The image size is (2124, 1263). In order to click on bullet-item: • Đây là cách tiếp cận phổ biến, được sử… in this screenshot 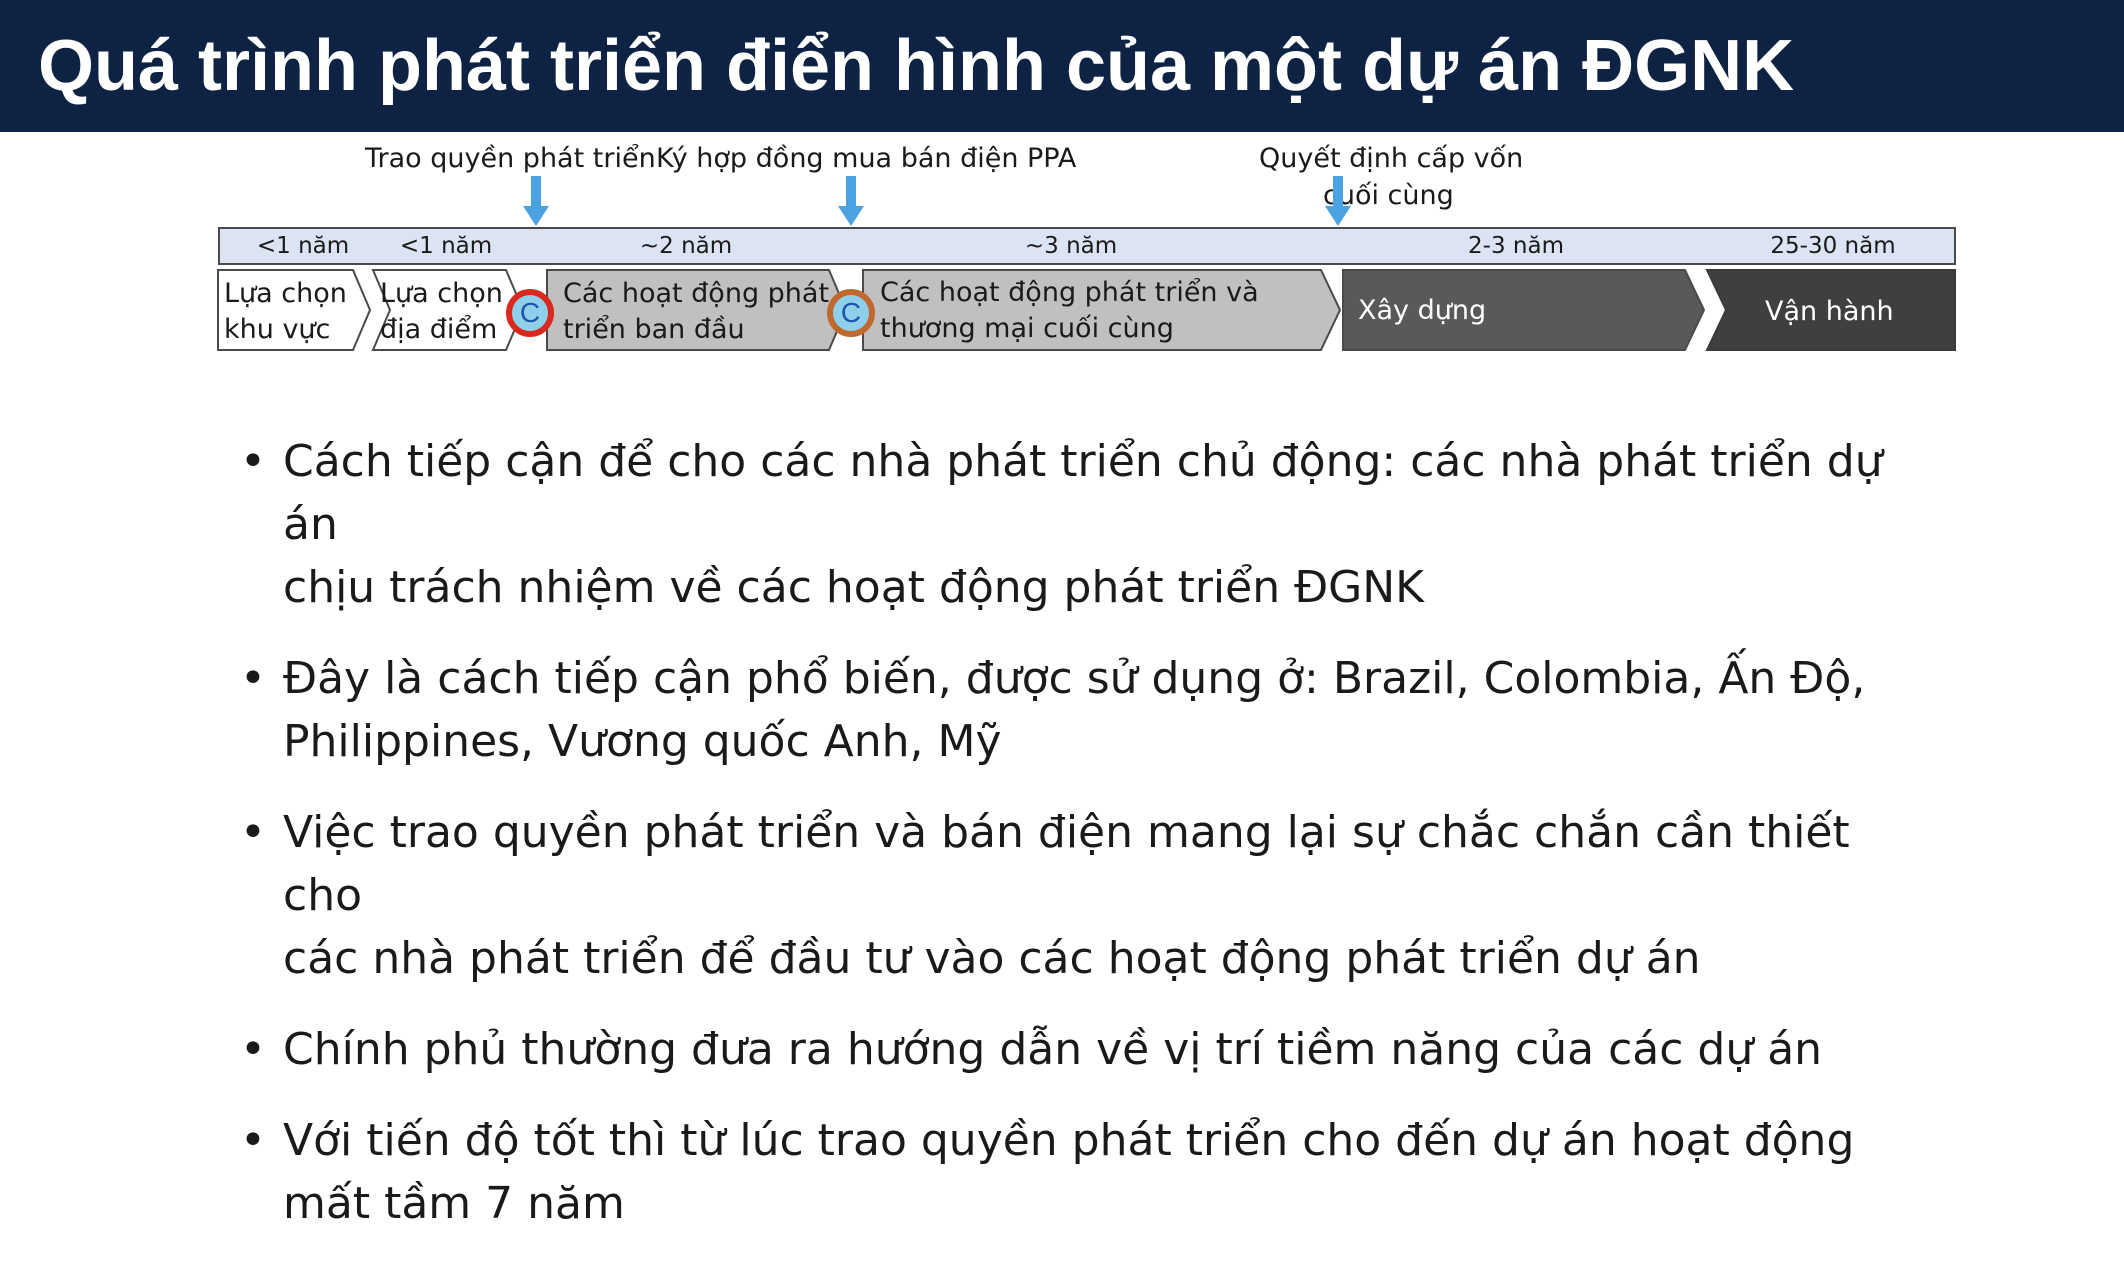, I will do `click(1086, 710)`.